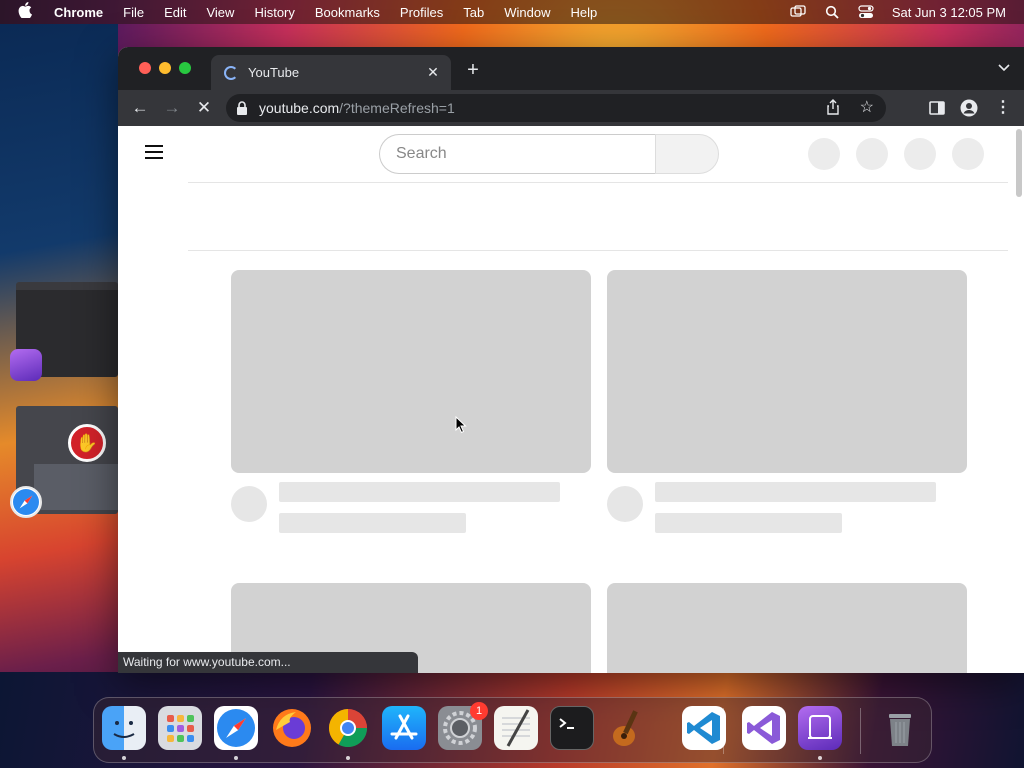  I want to click on control-center-icon, so click(866, 12).